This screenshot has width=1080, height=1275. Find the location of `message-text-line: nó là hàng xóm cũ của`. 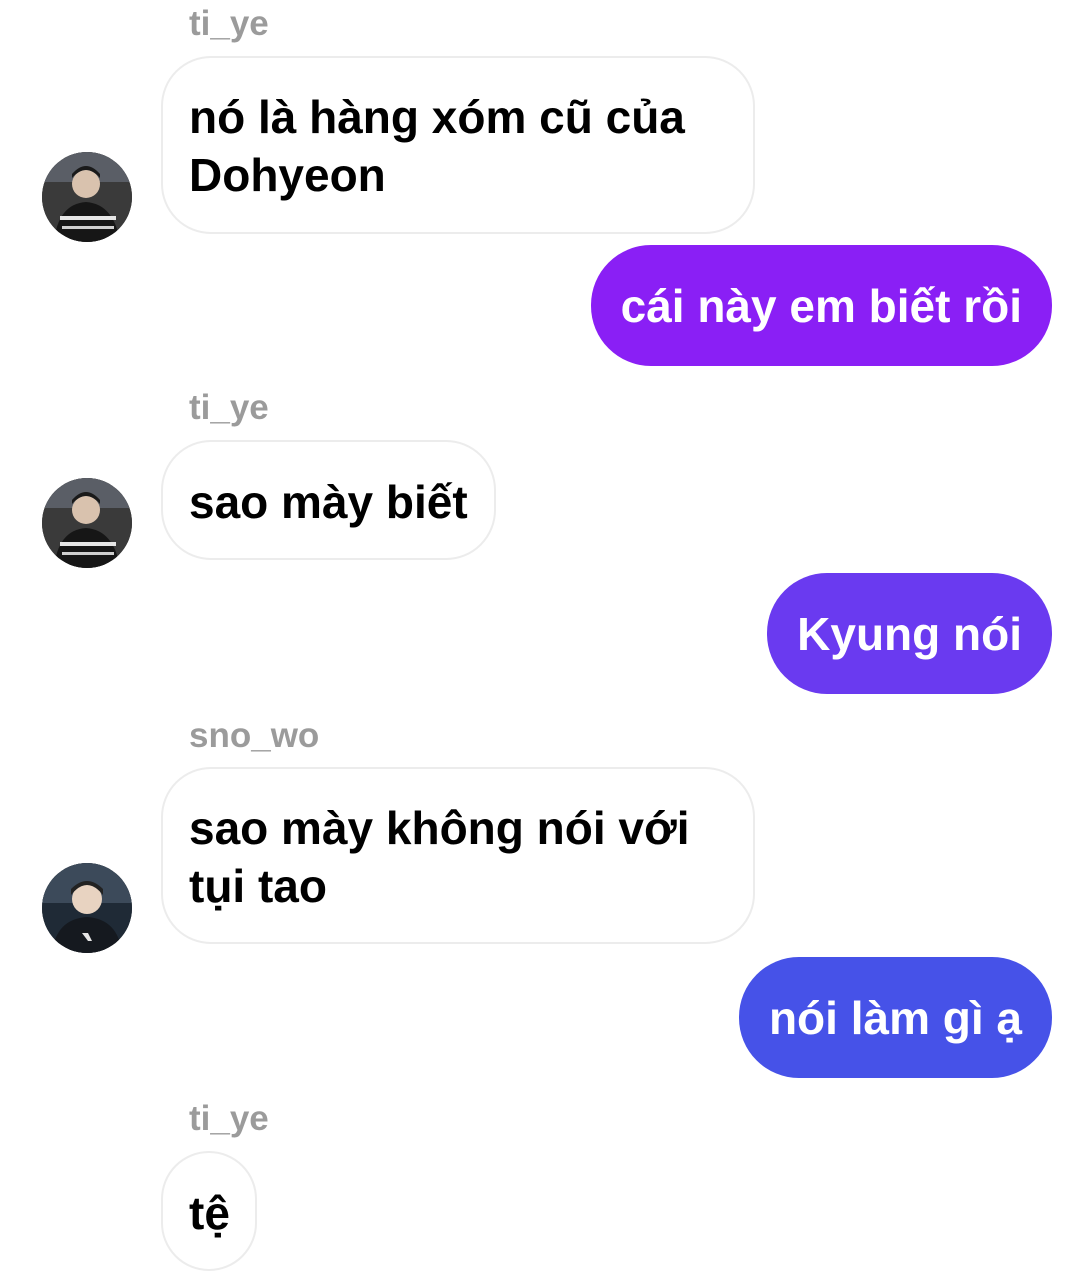

message-text-line: nó là hàng xóm cũ của is located at coordinates (437, 117).